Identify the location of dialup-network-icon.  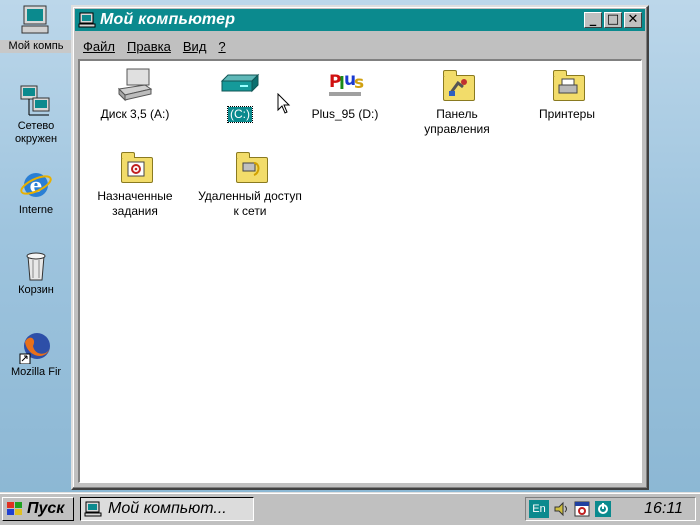
(250, 167).